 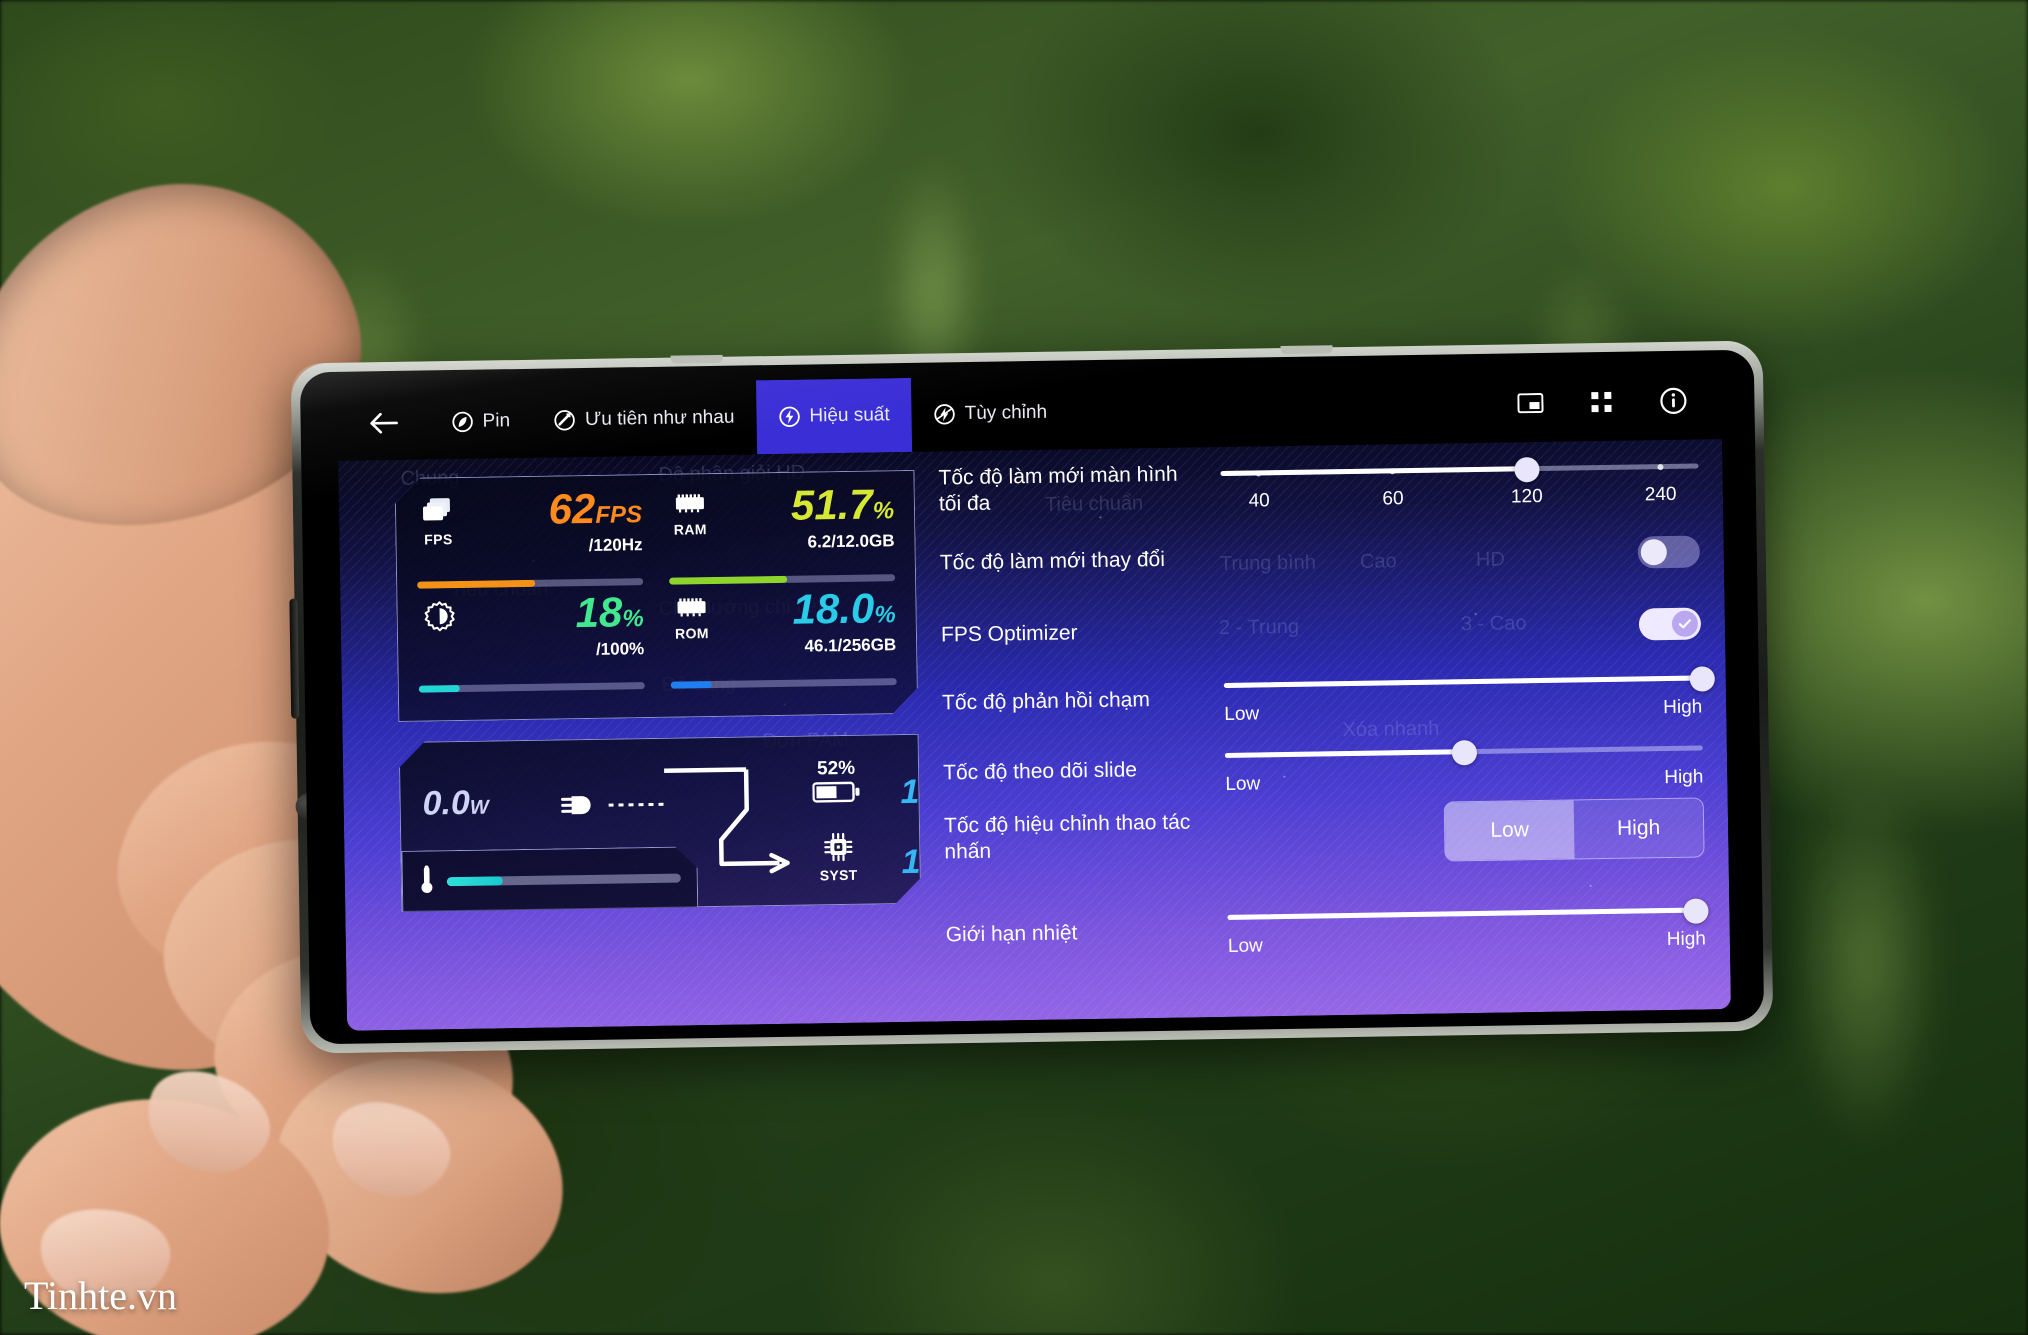 What do you see at coordinates (383, 422) in the screenshot?
I see `back-button` at bounding box center [383, 422].